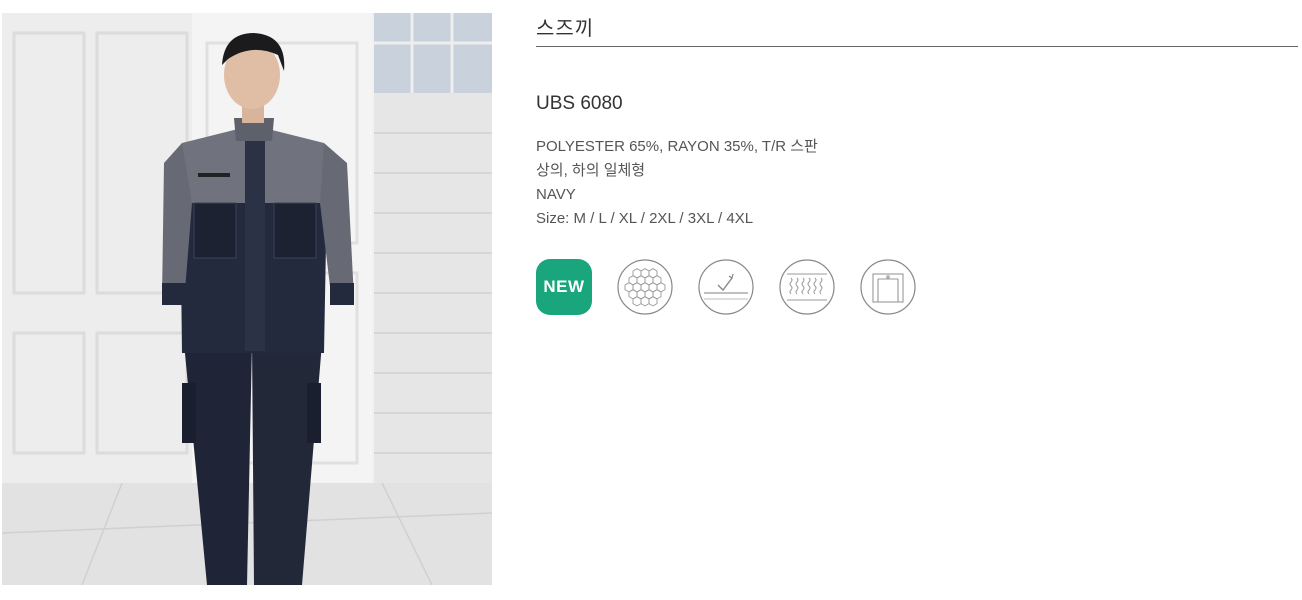 This screenshot has width=1302, height=600. What do you see at coordinates (888, 287) in the screenshot?
I see `pocket-icon` at bounding box center [888, 287].